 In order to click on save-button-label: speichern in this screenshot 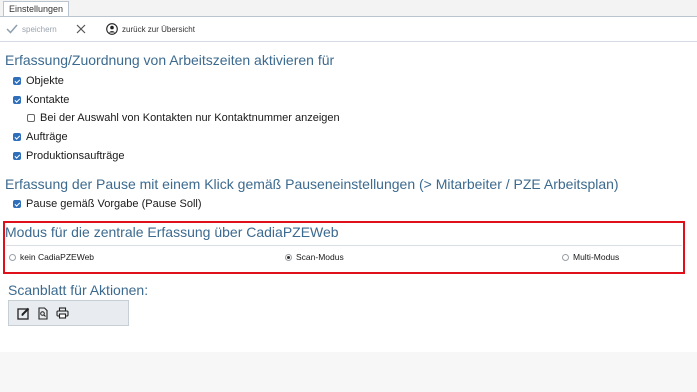, I will do `click(39, 29)`.